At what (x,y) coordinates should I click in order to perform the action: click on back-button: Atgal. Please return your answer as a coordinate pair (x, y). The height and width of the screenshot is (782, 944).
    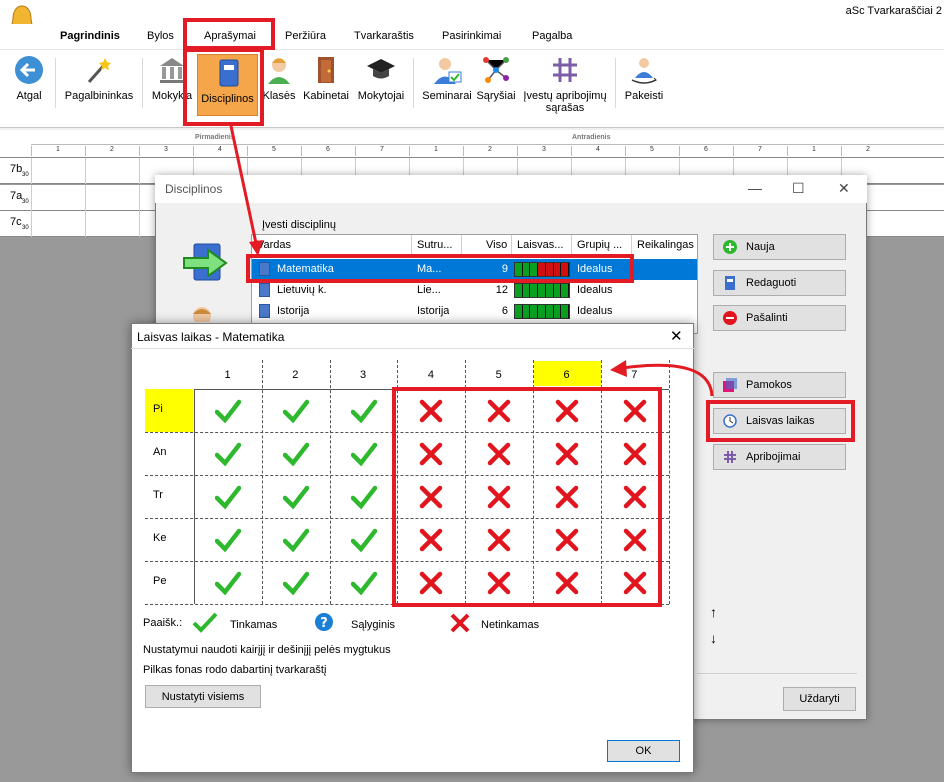
    Looking at the image, I should click on (29, 88).